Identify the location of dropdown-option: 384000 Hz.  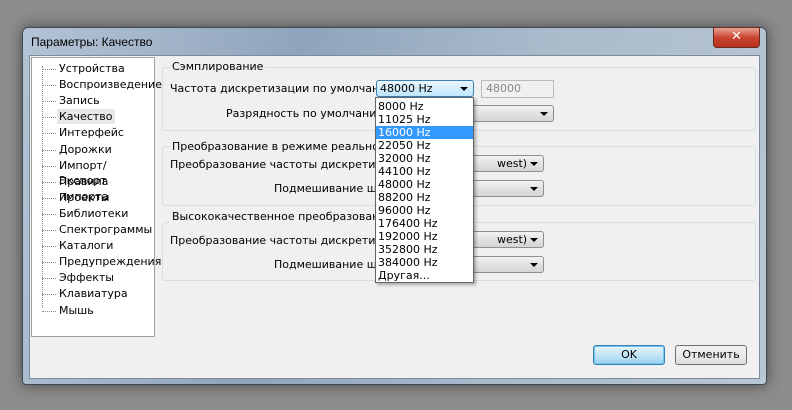
(424, 262).